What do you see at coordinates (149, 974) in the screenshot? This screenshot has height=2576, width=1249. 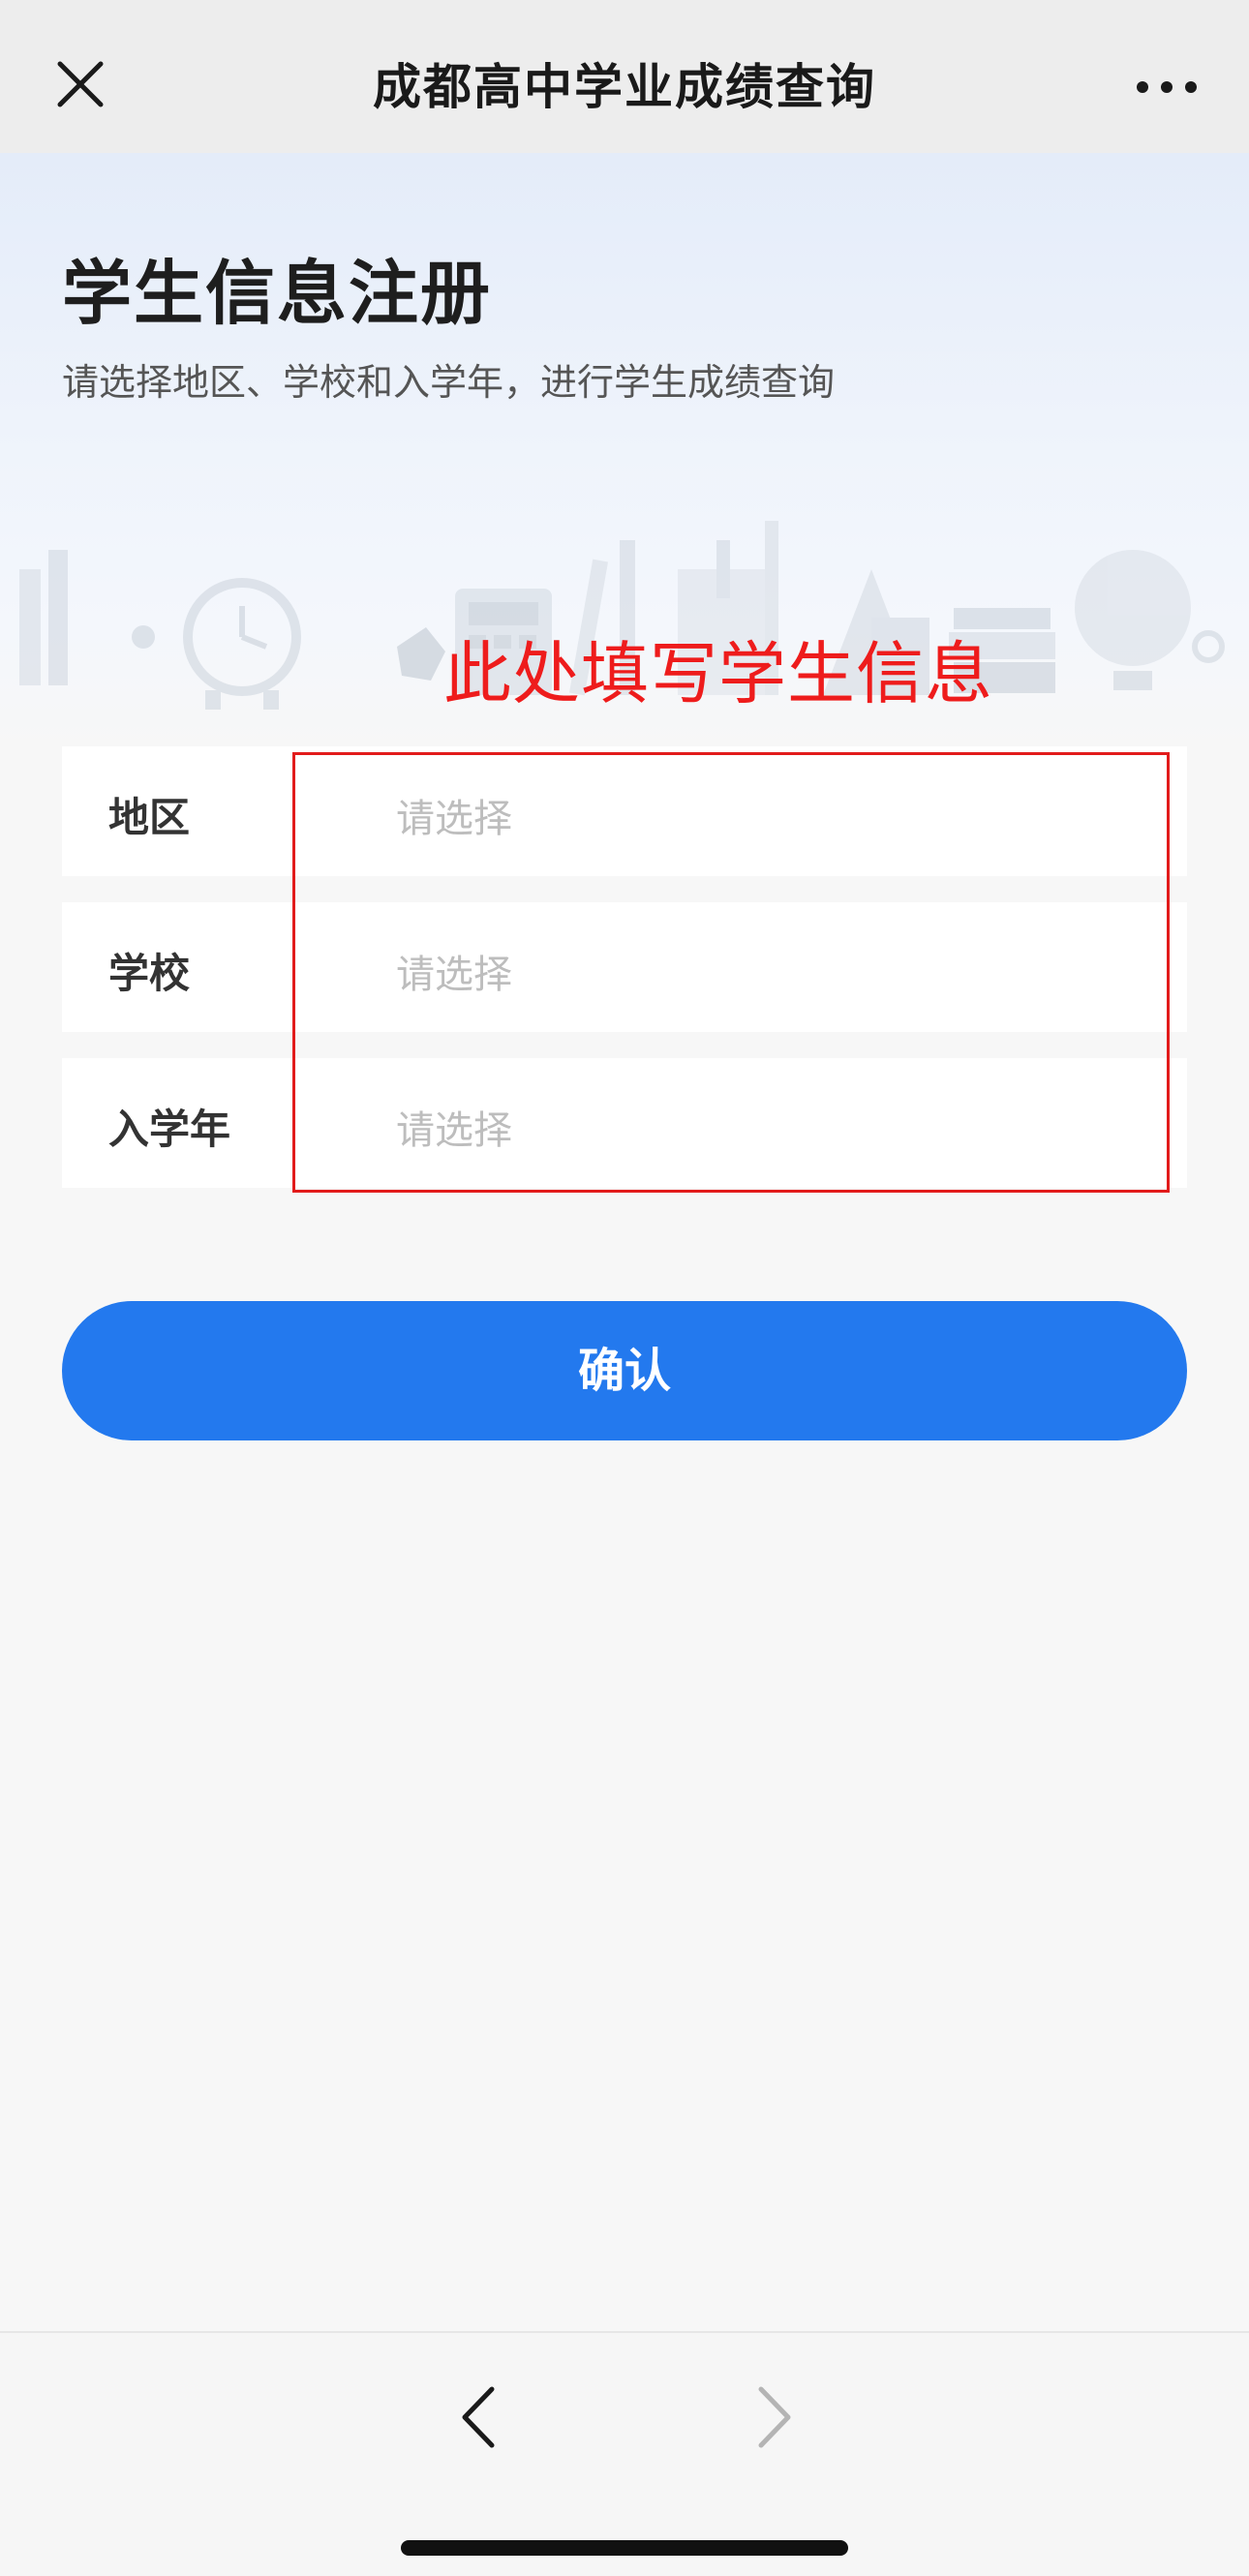 I see `school-label: 学校` at bounding box center [149, 974].